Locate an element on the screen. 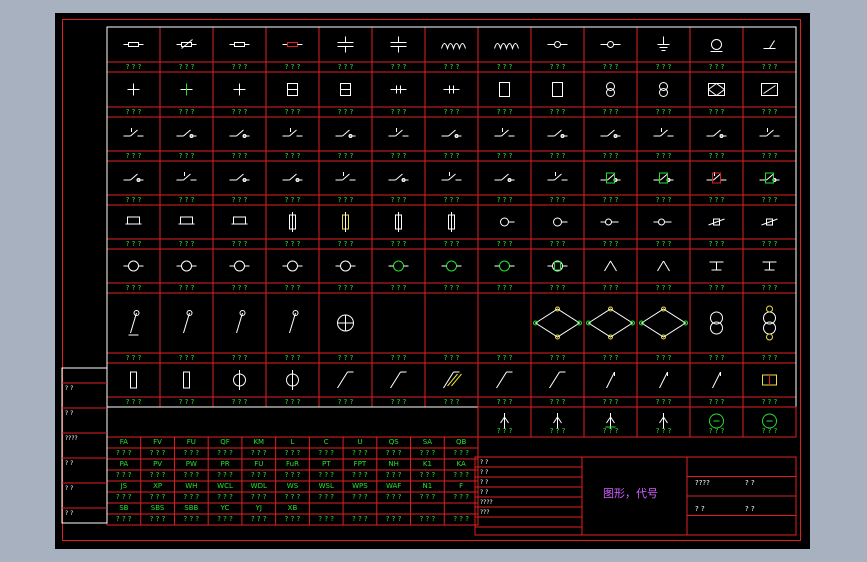 The width and height of the screenshot is (867, 562). code-text: KM is located at coordinates (259, 442).